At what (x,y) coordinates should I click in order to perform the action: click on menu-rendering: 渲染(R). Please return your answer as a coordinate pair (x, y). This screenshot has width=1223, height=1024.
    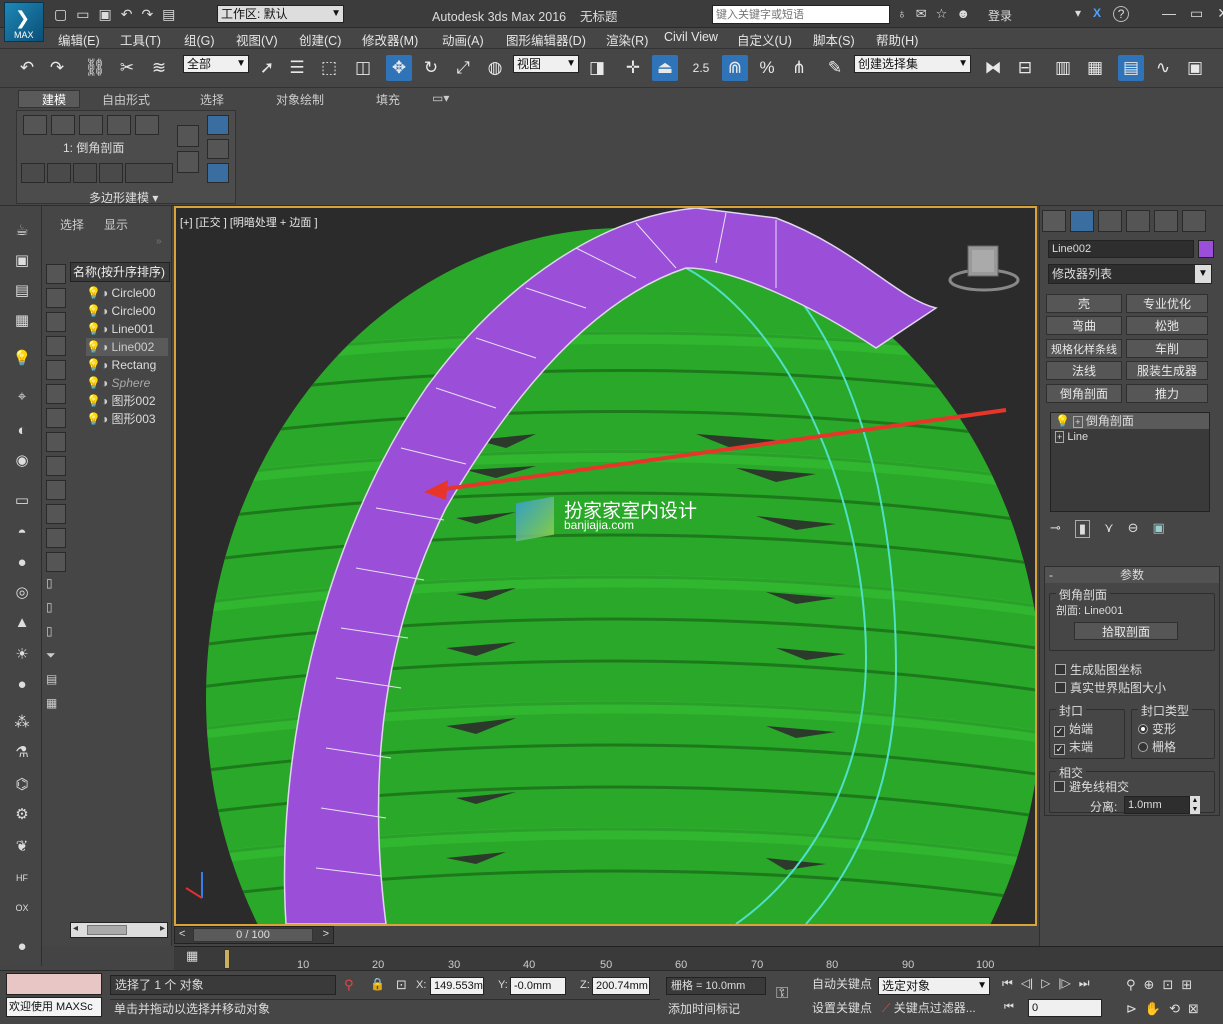
    Looking at the image, I should click on (627, 39).